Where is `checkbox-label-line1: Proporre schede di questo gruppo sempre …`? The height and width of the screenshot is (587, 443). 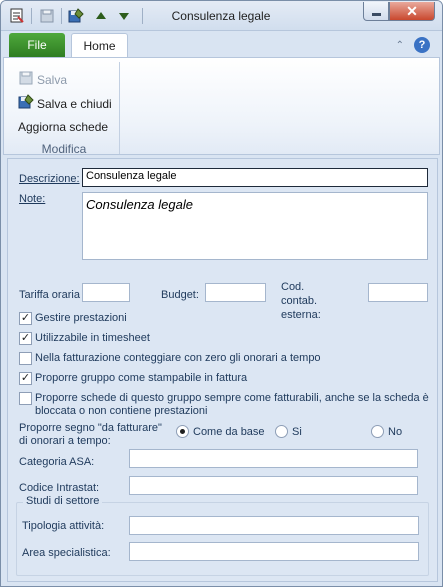
checkbox-label-line1: Proporre schede di questo gruppo sempre … is located at coordinates (232, 398).